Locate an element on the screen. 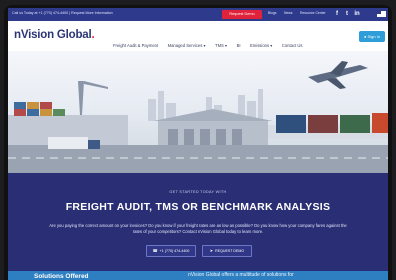  request-demo-cta-button: ➤ REQUEST DEMO is located at coordinates (227, 251).